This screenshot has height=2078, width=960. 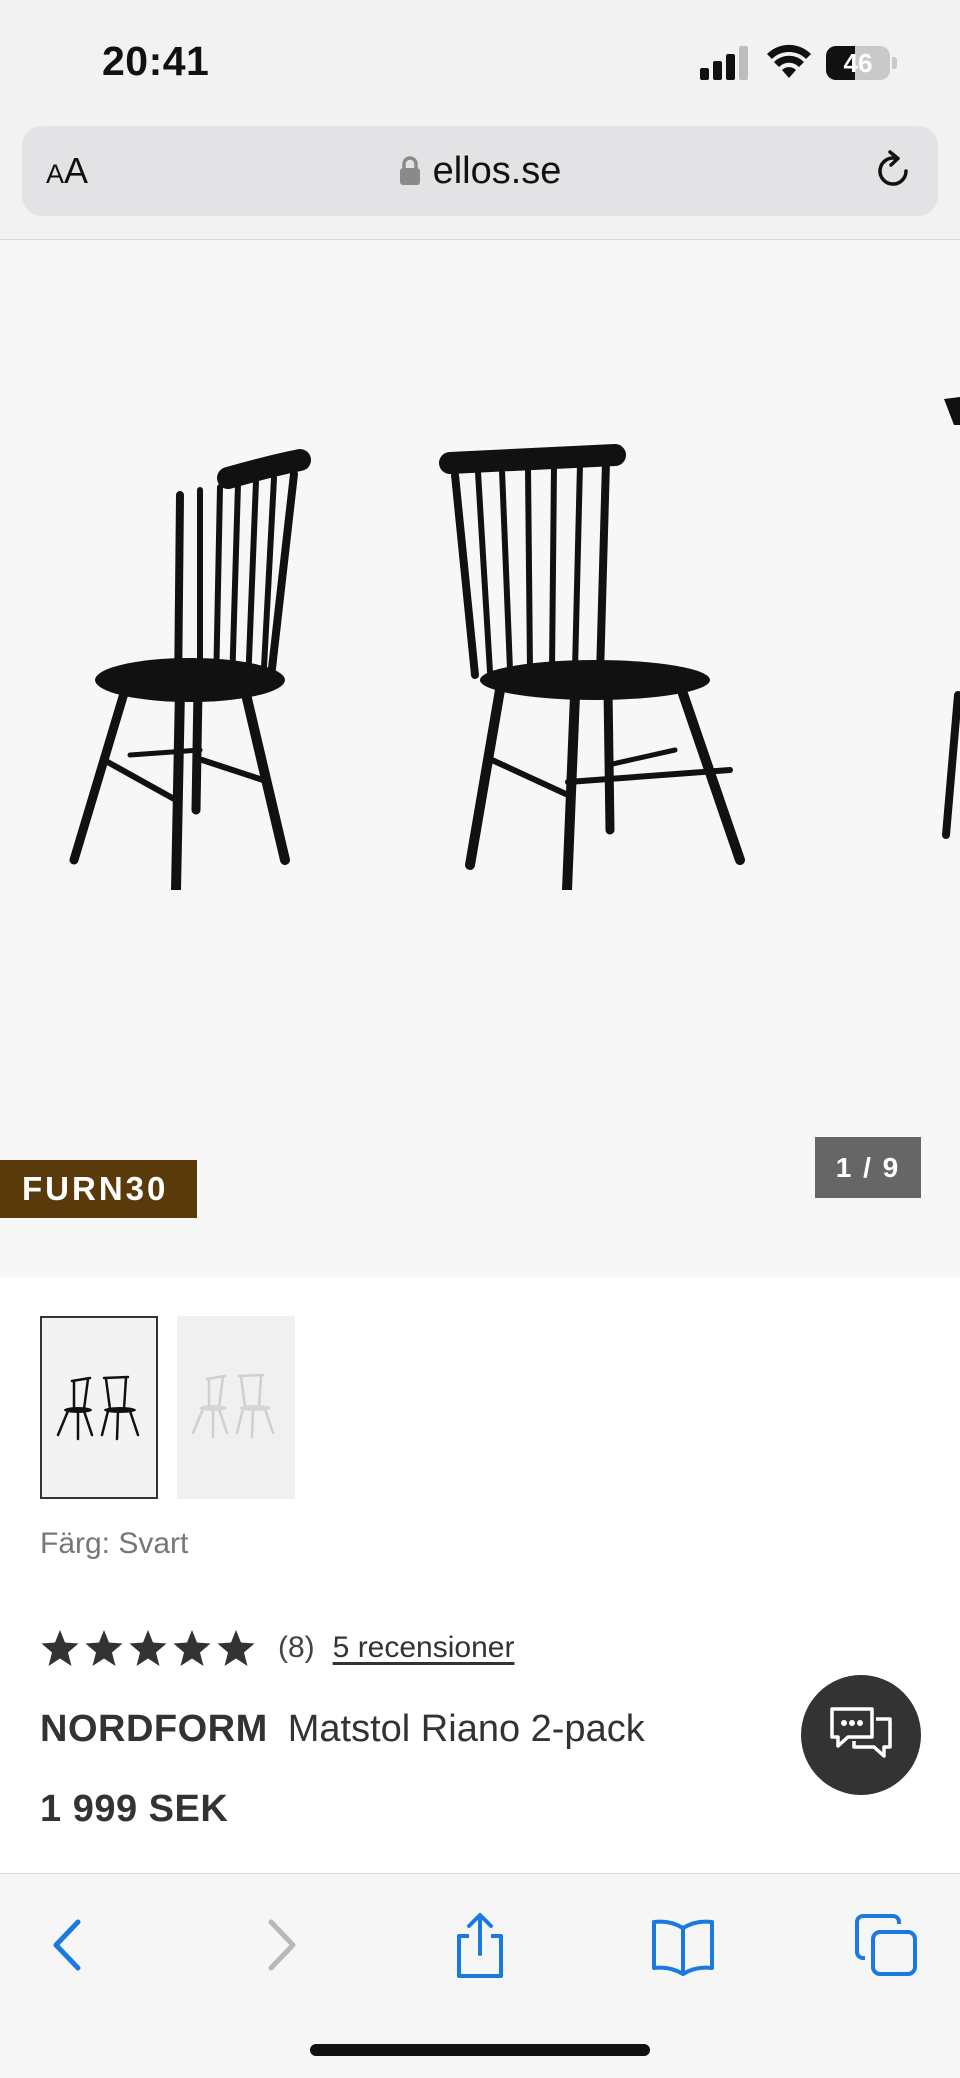 What do you see at coordinates (277, 1648) in the screenshot?
I see `rating-row: (8) 5 recensioner` at bounding box center [277, 1648].